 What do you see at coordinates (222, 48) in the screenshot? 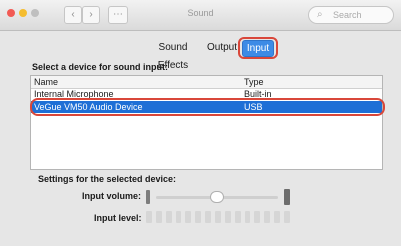
I see `tab-output: Output` at bounding box center [222, 48].